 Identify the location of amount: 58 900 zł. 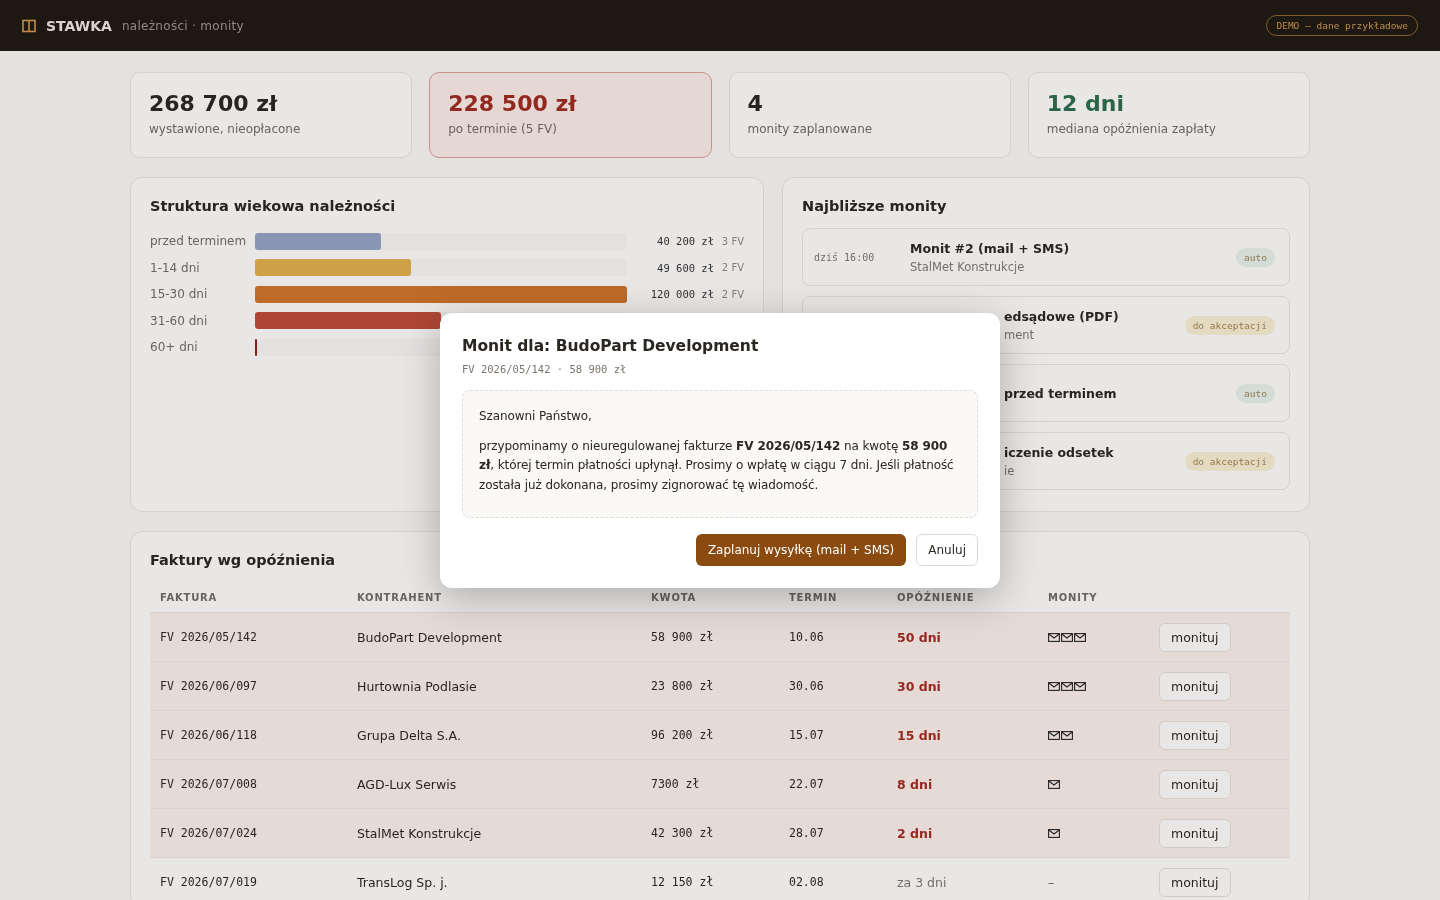
(683, 637).